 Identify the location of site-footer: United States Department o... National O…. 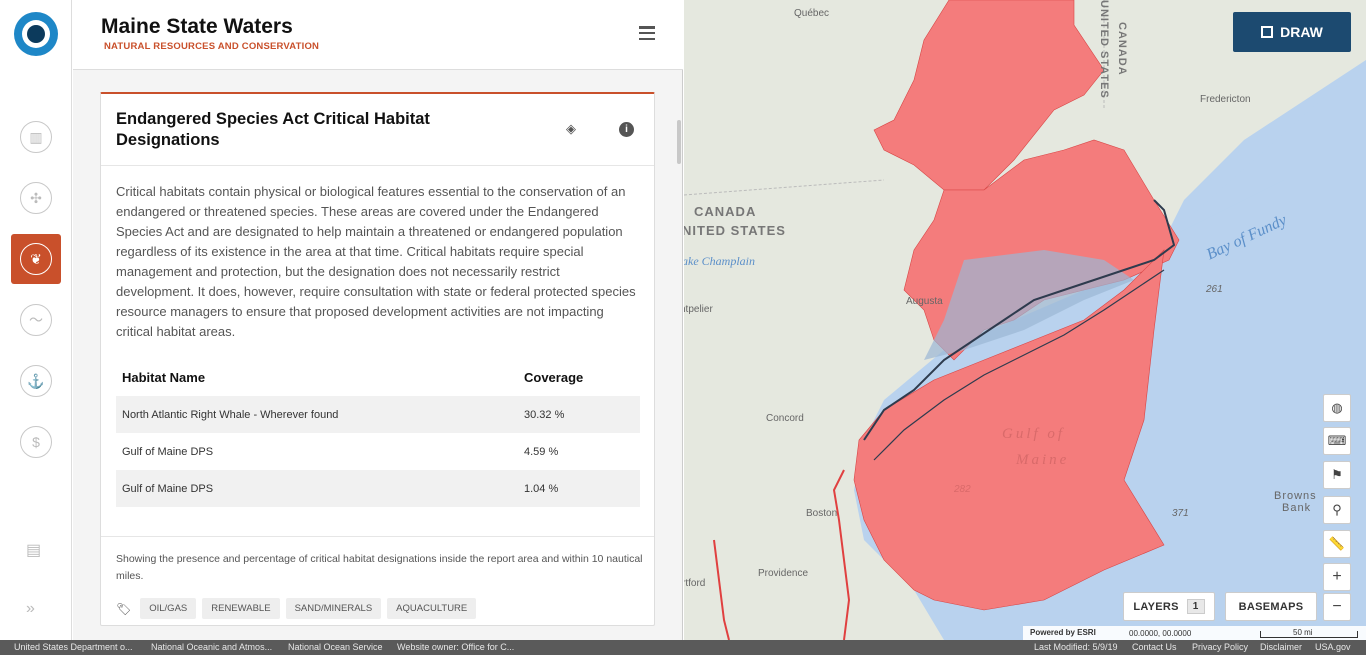
(683, 647).